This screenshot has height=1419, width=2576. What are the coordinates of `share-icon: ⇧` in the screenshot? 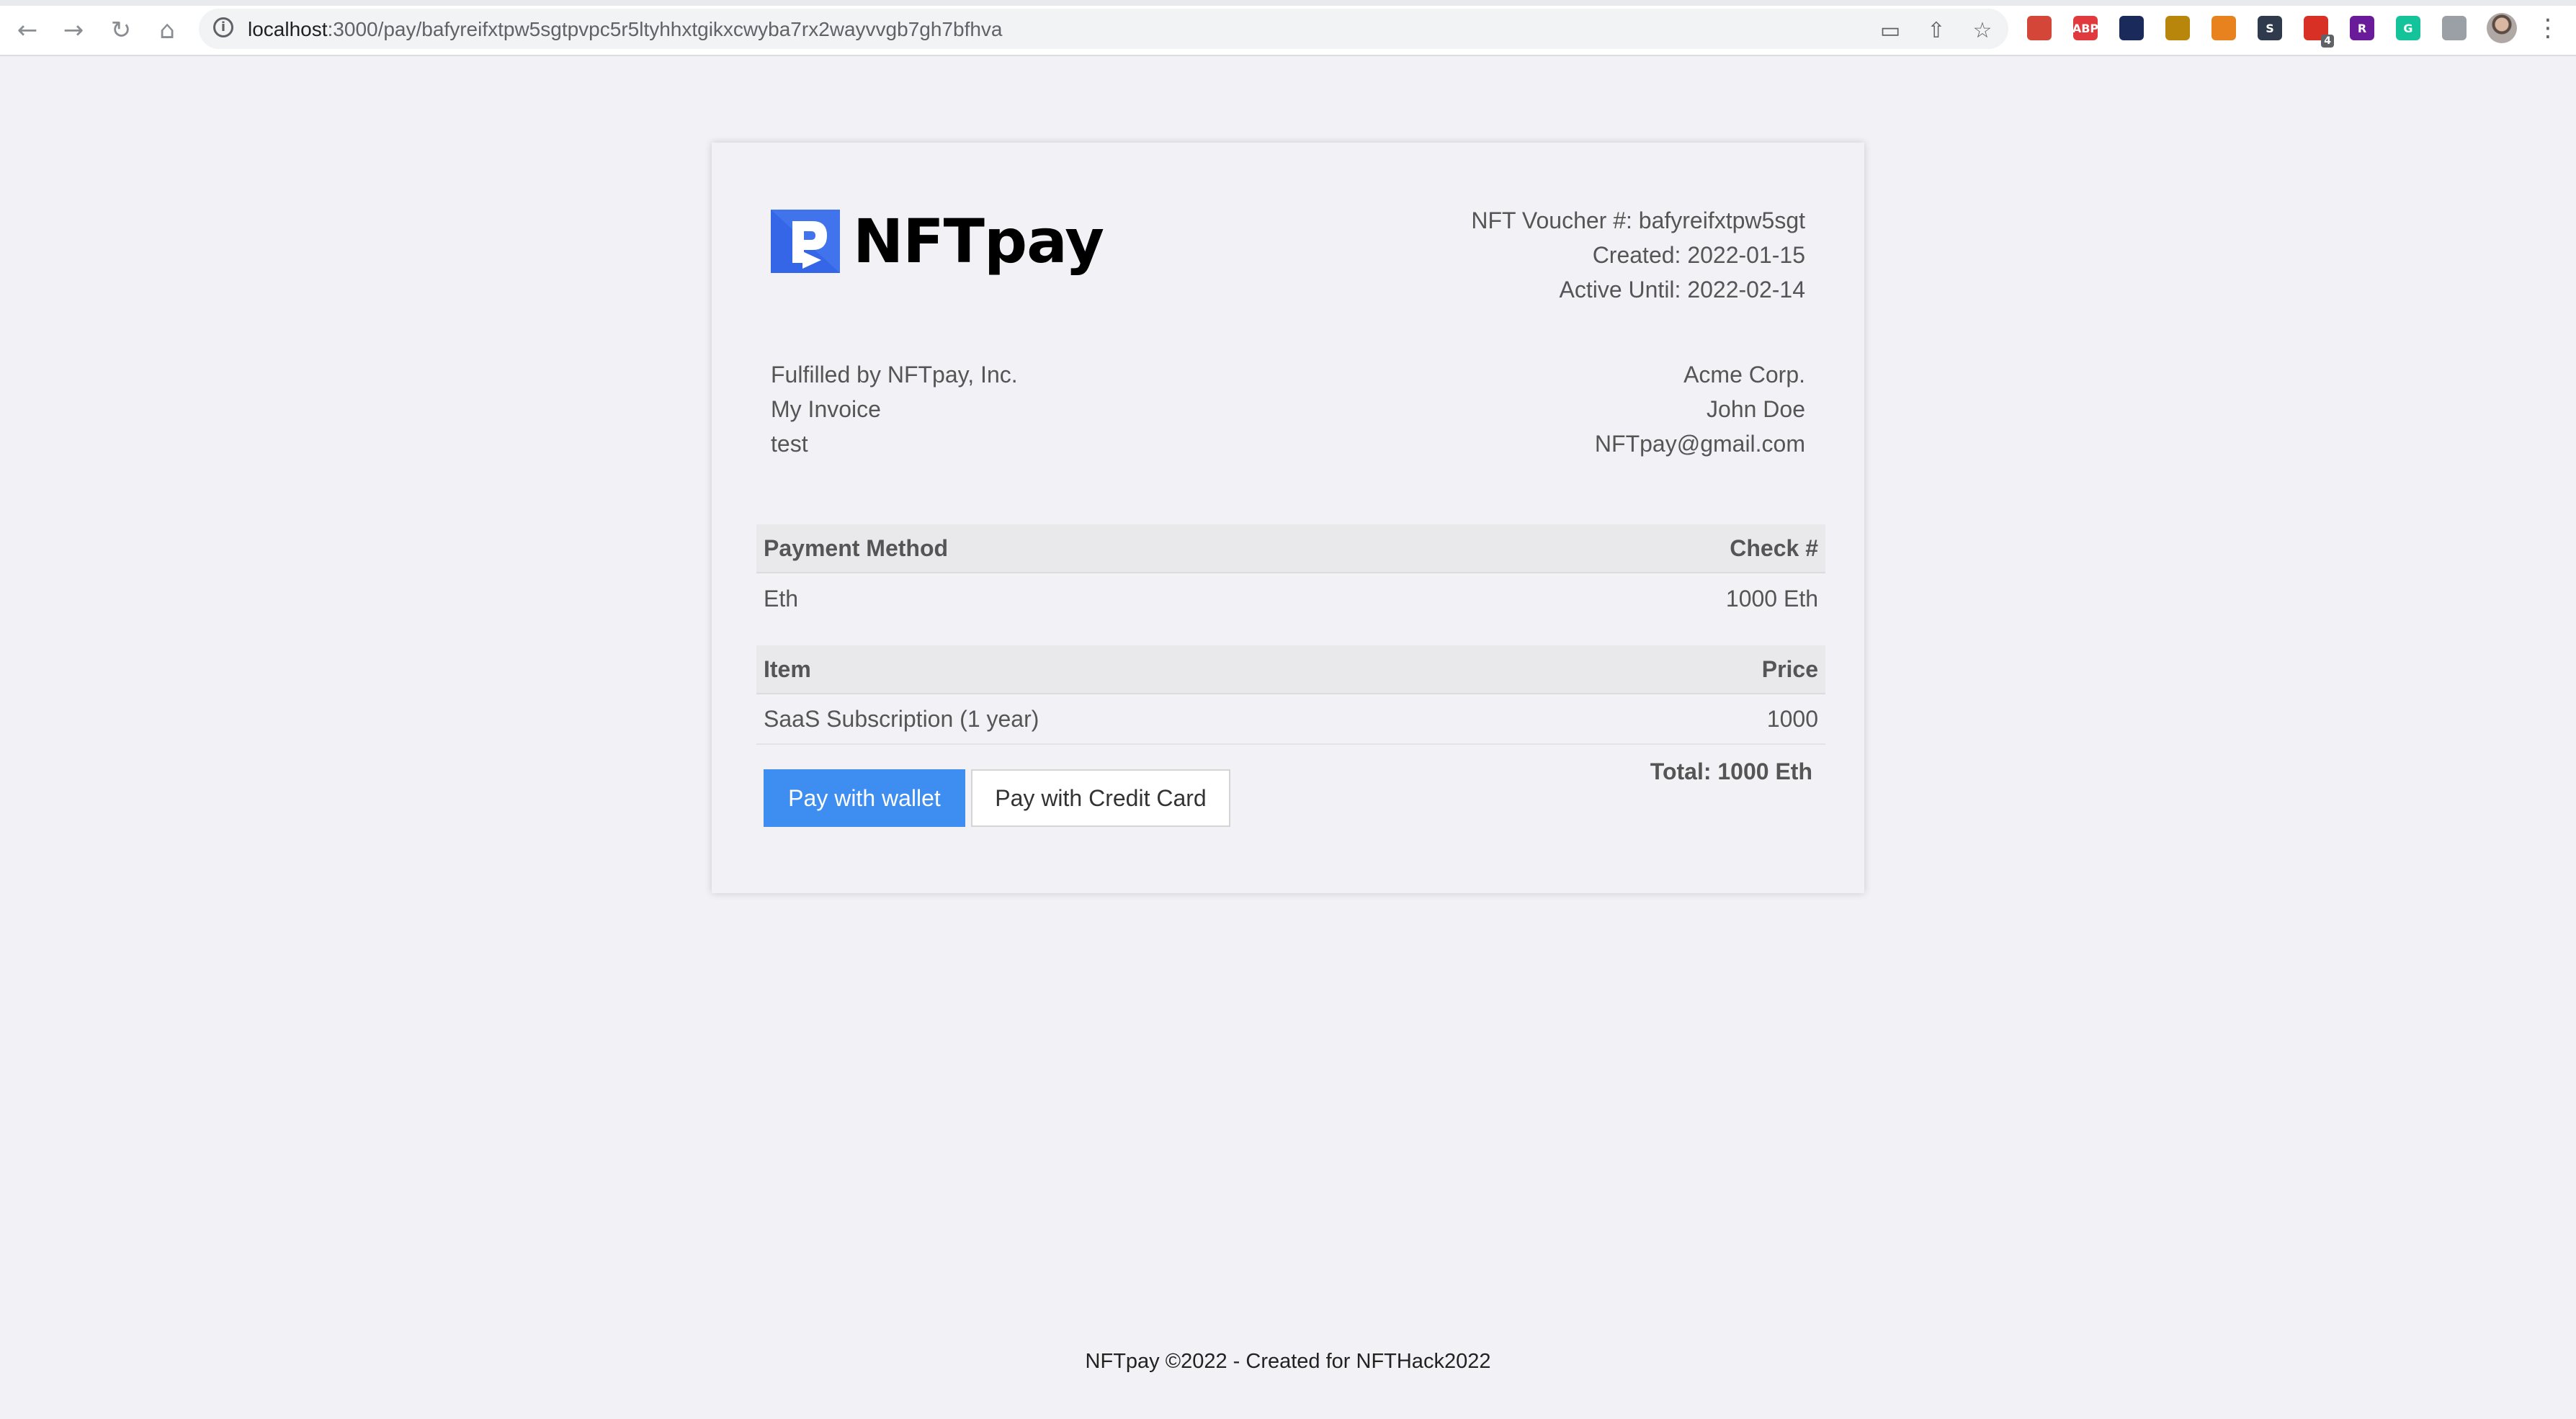 It's located at (1936, 30).